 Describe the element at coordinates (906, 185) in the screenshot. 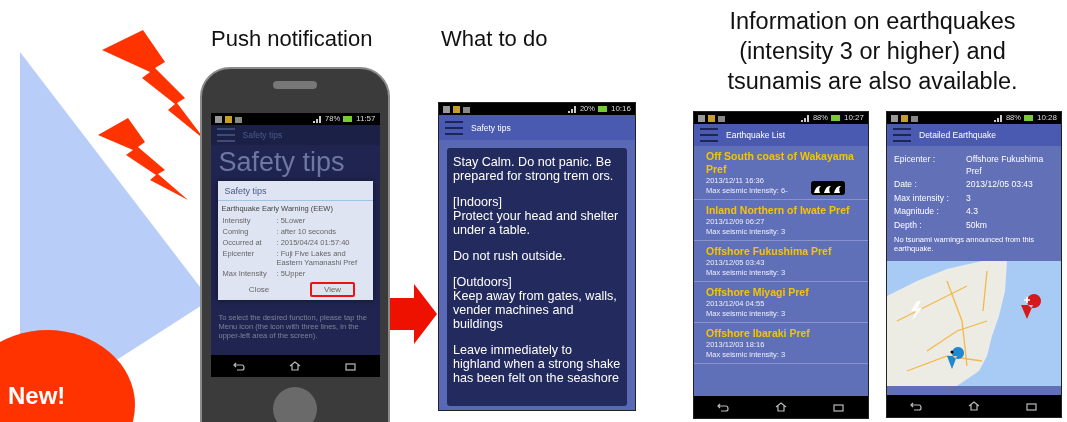

I see `detail-label: Date :` at that location.